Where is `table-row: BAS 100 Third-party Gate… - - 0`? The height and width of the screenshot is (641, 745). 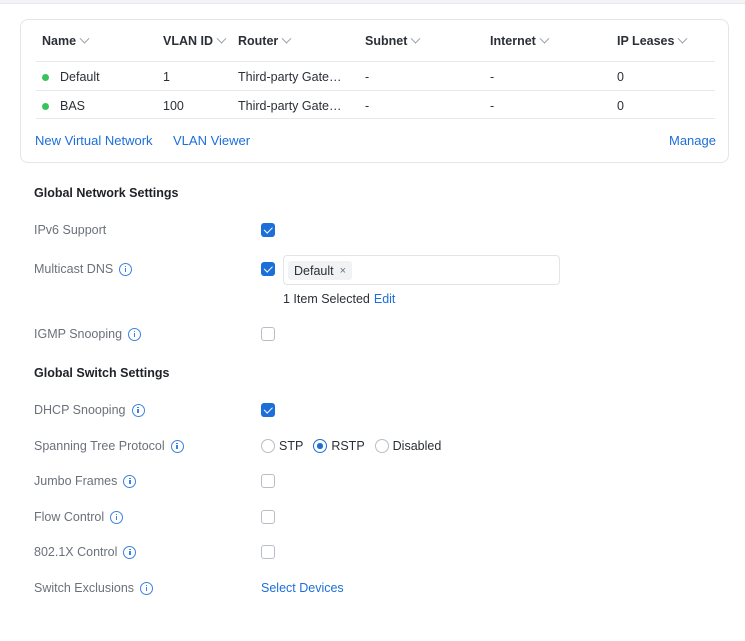 table-row: BAS 100 Third-party Gate… - - 0 is located at coordinates (375, 104).